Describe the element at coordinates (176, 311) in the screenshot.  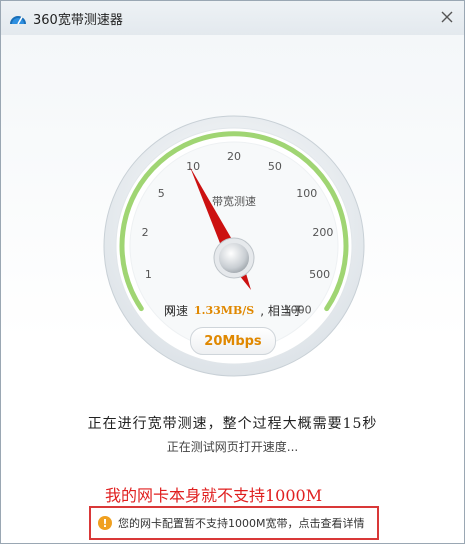
I see `speed-prefix: 网速` at that location.